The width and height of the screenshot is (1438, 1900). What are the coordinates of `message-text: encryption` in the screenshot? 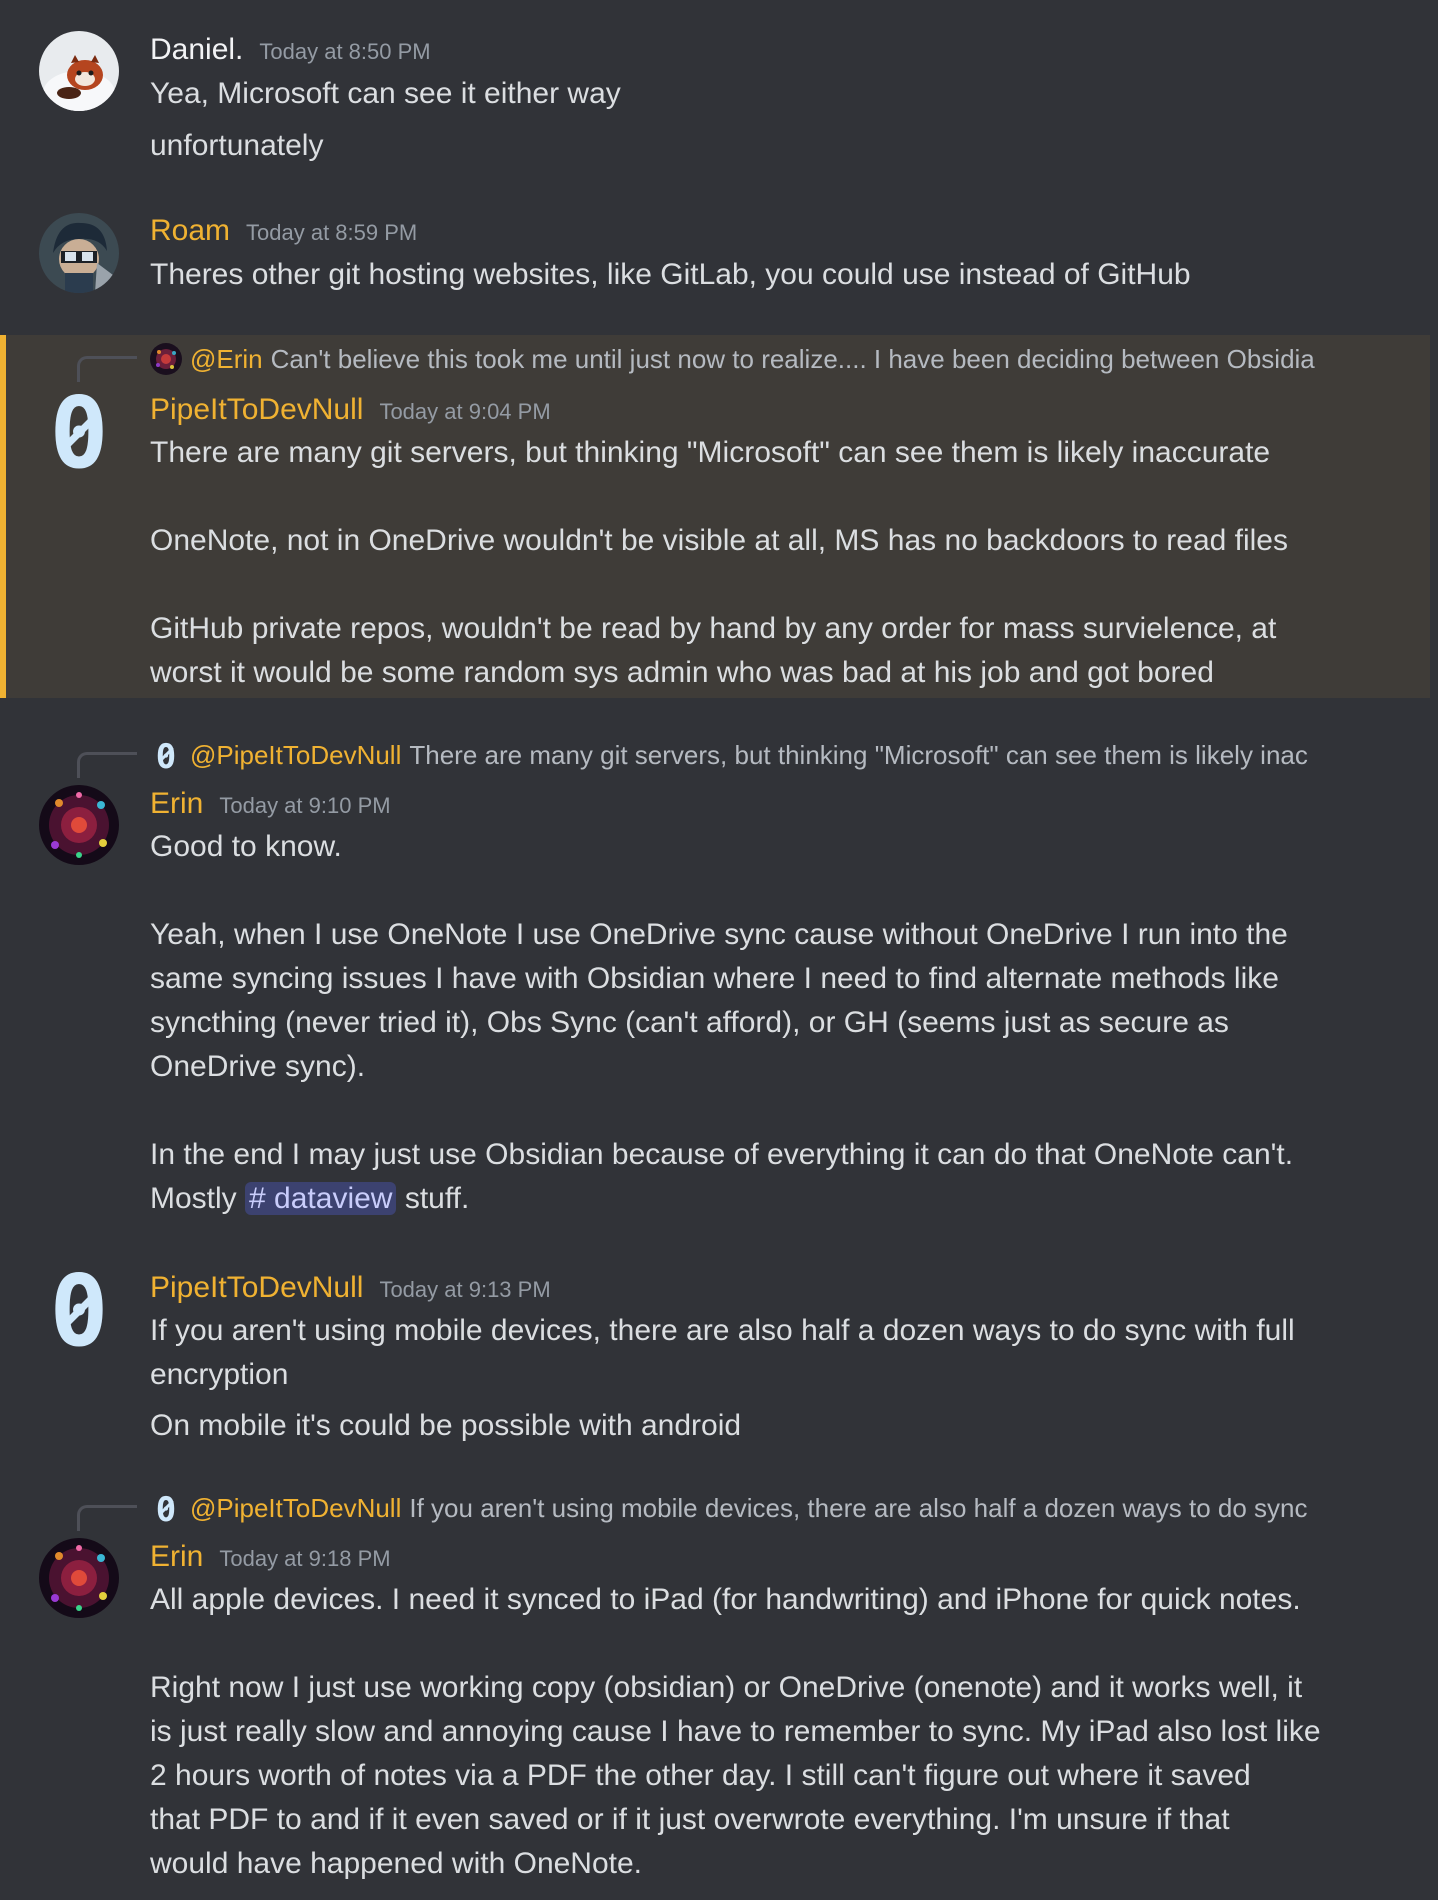 It's located at (219, 1374).